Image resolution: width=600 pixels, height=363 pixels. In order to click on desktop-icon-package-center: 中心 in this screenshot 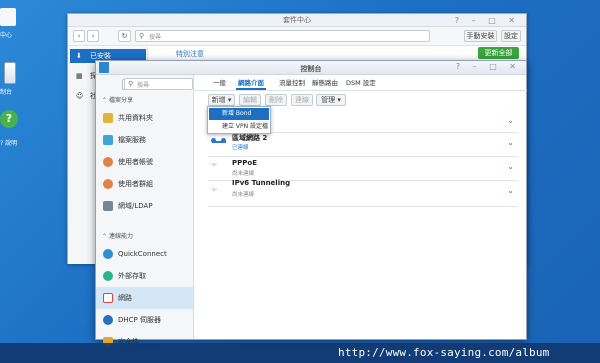, I will do `click(10, 22)`.